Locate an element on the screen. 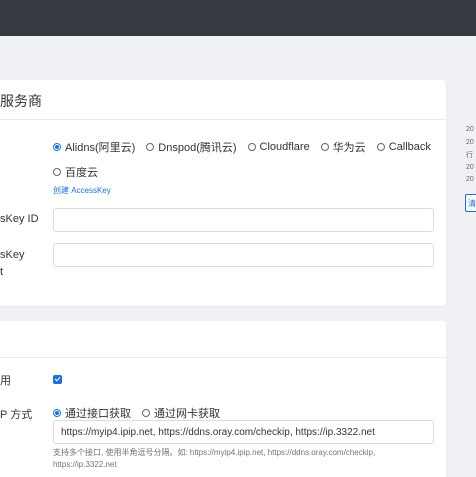  access-key-id-input is located at coordinates (243, 220).